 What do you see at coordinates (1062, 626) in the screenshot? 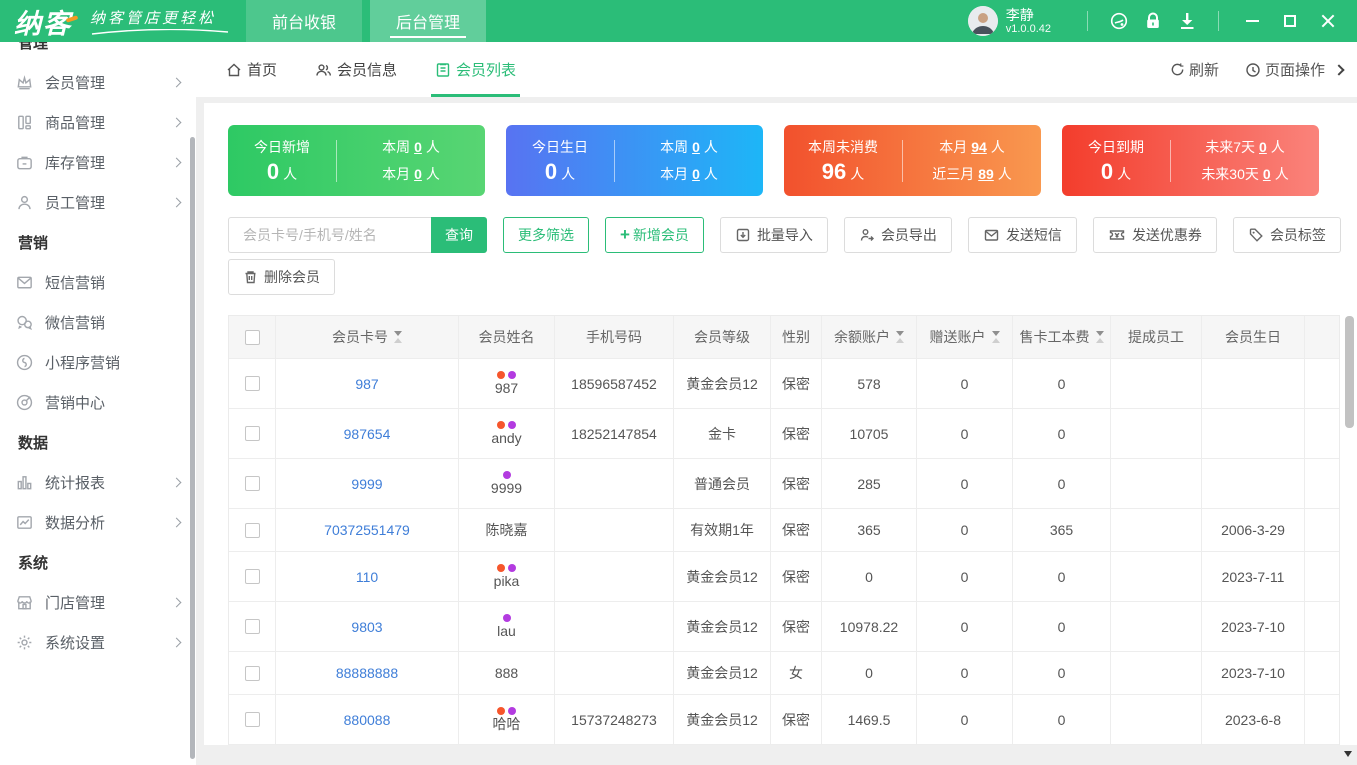
I see `card-fee-cell: 0` at bounding box center [1062, 626].